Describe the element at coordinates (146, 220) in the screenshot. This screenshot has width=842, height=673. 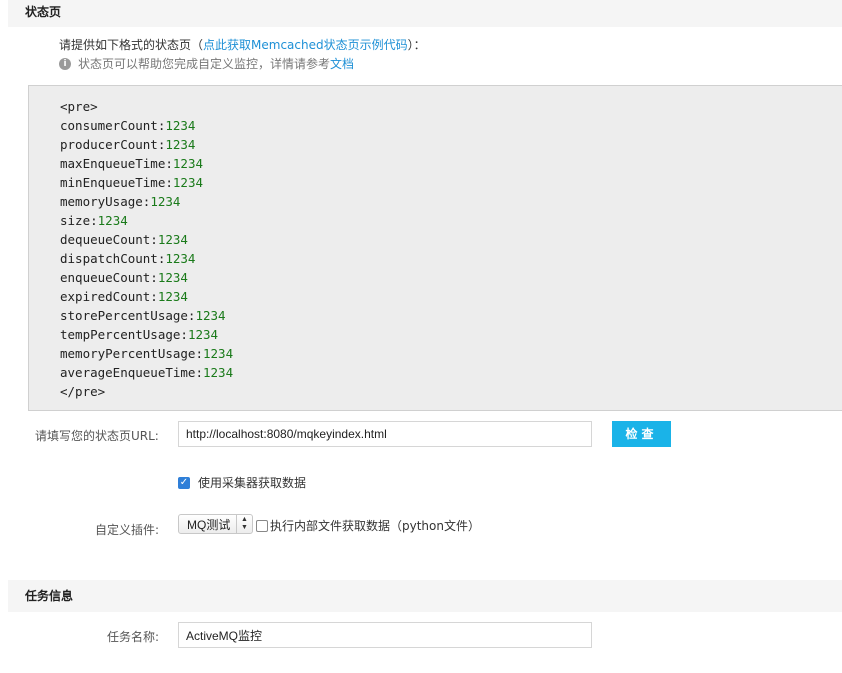
I see `code-line: size:1234` at that location.